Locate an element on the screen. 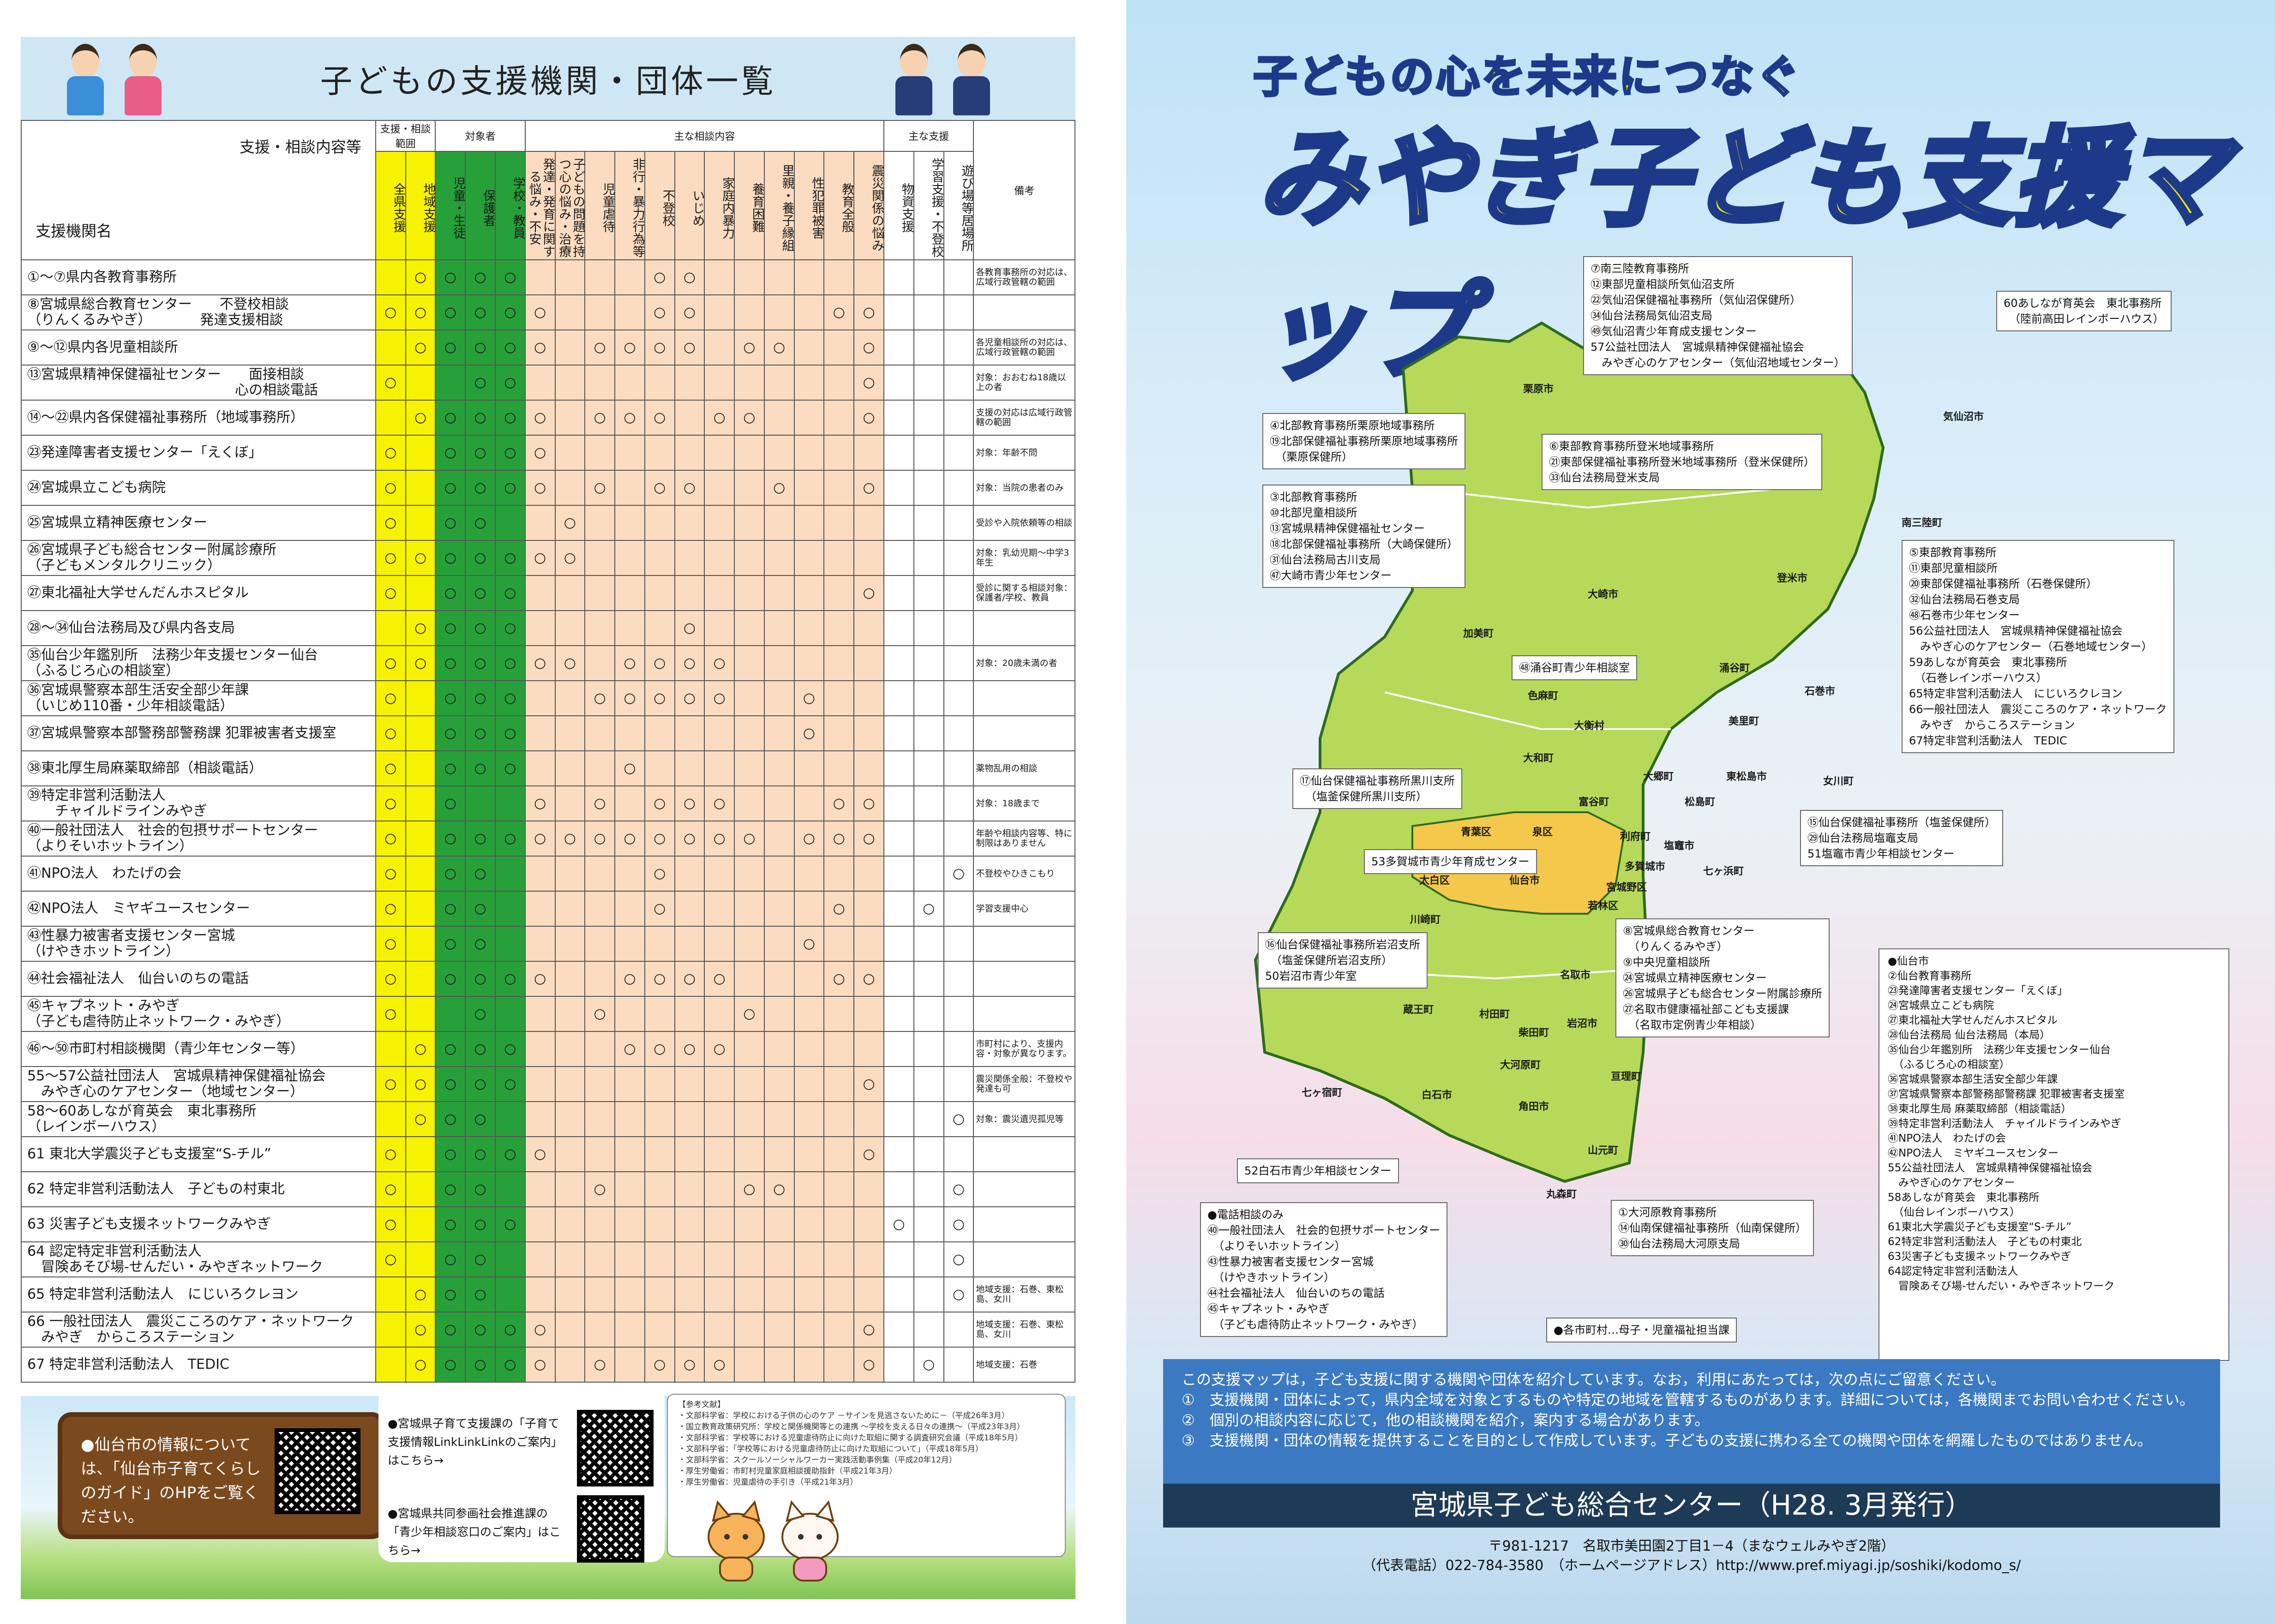 Image resolution: width=2275 pixels, height=1624 pixels. municipality-label: 大崎市 is located at coordinates (1604, 594).